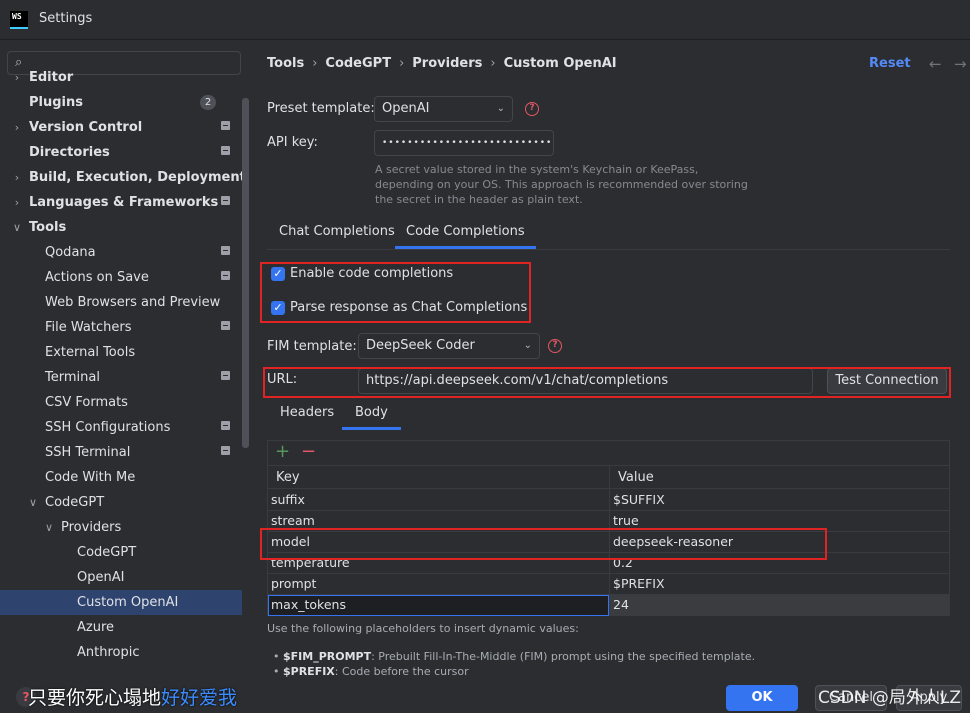 The image size is (970, 713). I want to click on overlay-caption-white: 只要你死心塌地, so click(95, 698).